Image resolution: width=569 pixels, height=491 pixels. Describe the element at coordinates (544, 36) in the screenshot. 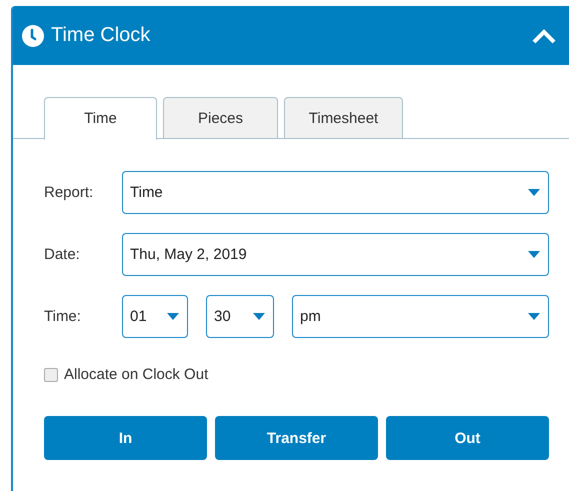

I see `collapse-icon` at that location.